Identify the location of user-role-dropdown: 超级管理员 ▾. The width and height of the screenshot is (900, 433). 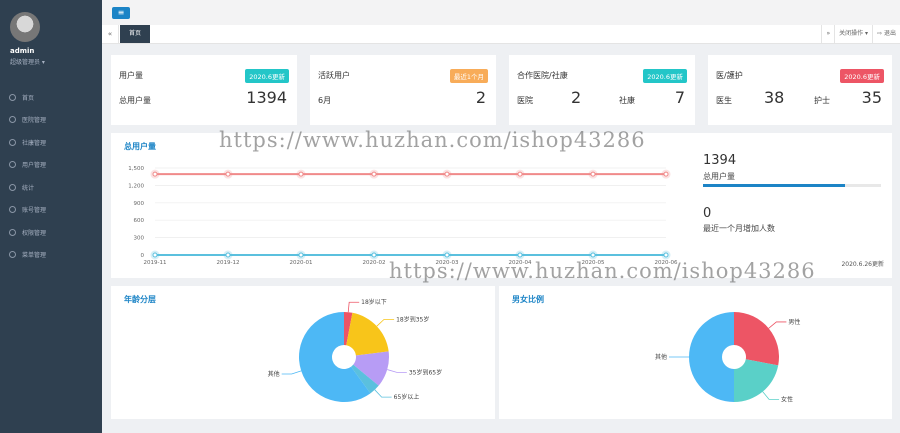
(27, 61).